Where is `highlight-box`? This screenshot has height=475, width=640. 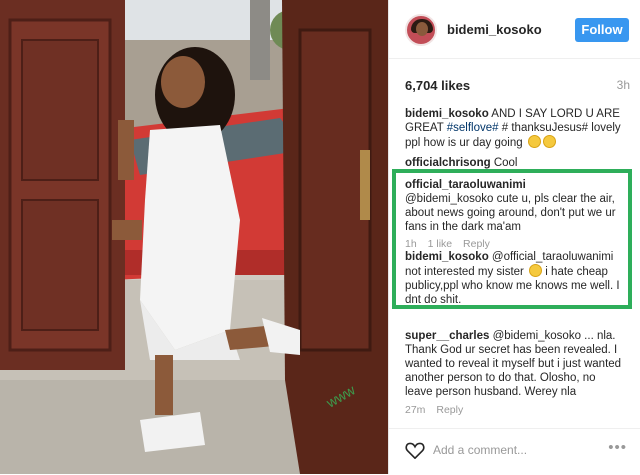 highlight-box is located at coordinates (512, 239).